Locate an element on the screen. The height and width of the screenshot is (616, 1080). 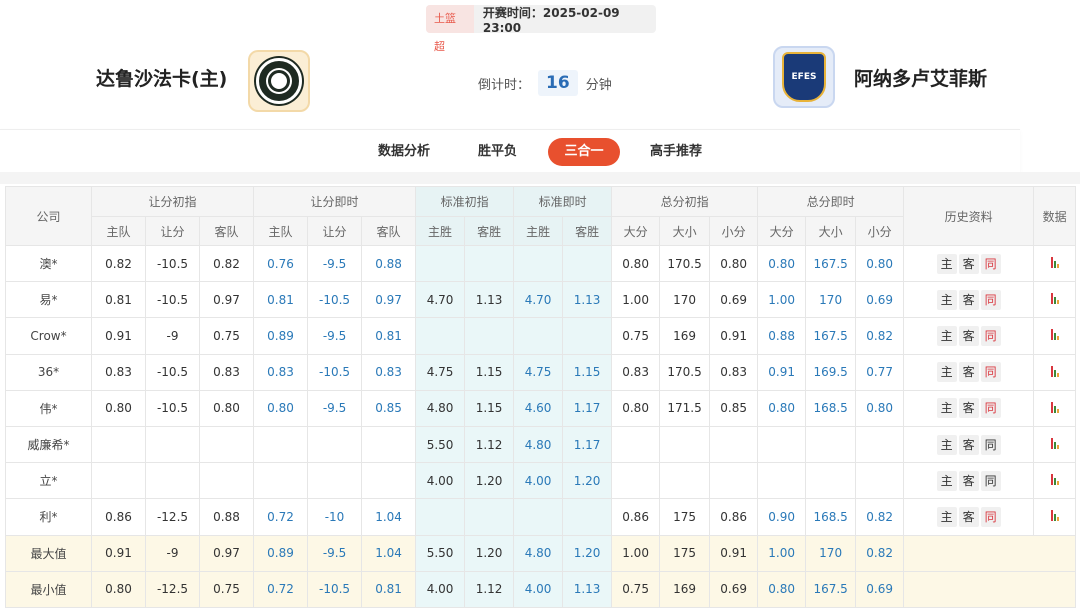
col-std-init: 标准初指 is located at coordinates (465, 201).